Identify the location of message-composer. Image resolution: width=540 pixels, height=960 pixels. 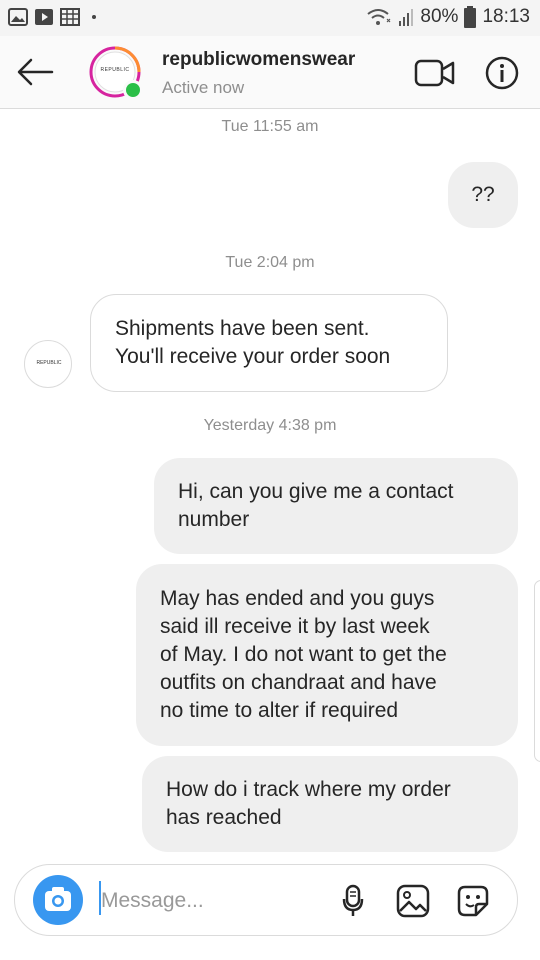
(266, 900).